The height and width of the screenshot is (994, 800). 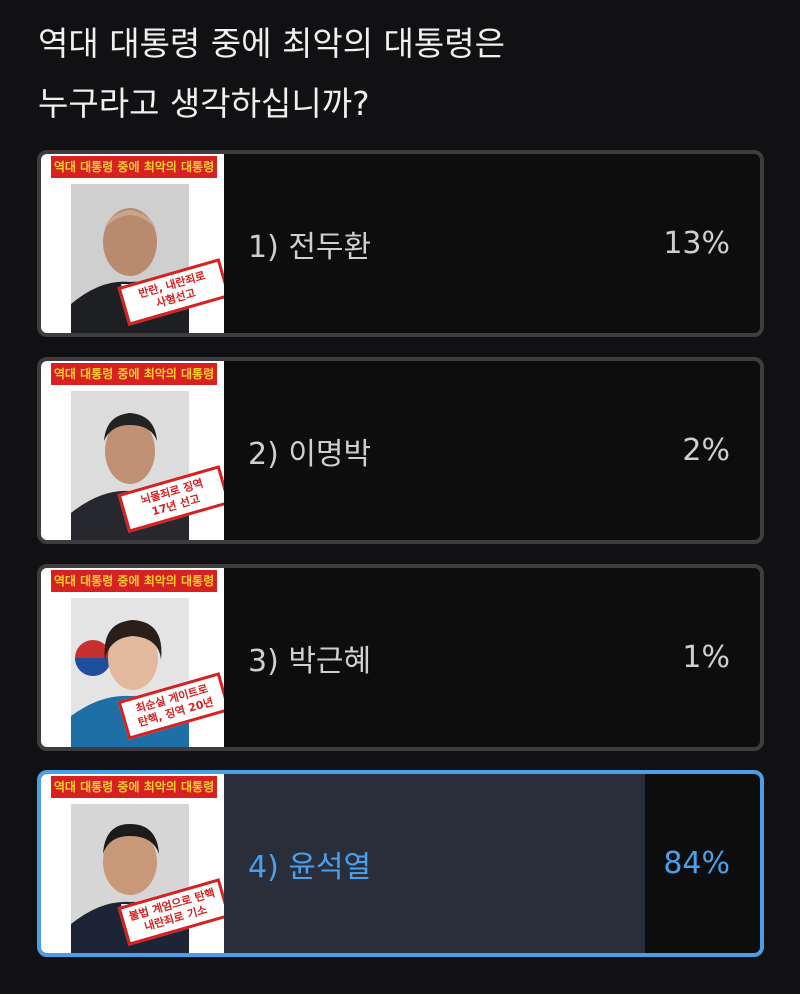 I want to click on vote-percentage: 84%, so click(x=696, y=863).